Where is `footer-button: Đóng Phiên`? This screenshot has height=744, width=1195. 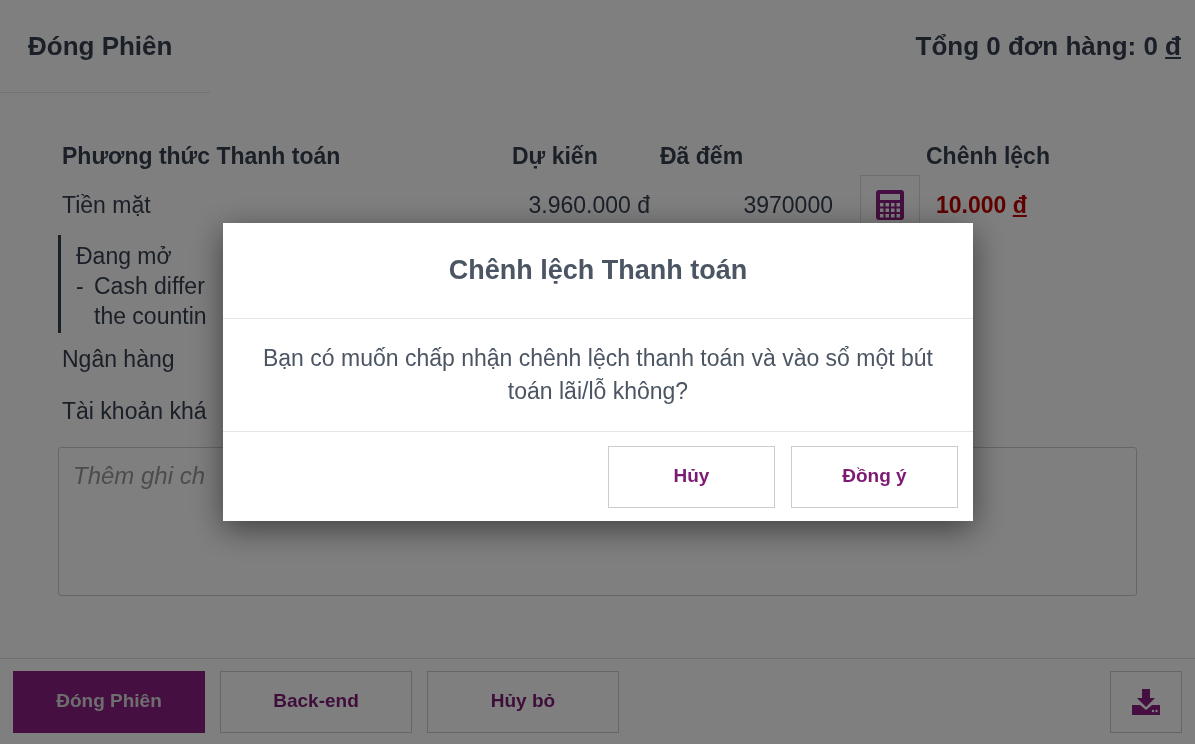
footer-button: Đóng Phiên is located at coordinates (109, 701).